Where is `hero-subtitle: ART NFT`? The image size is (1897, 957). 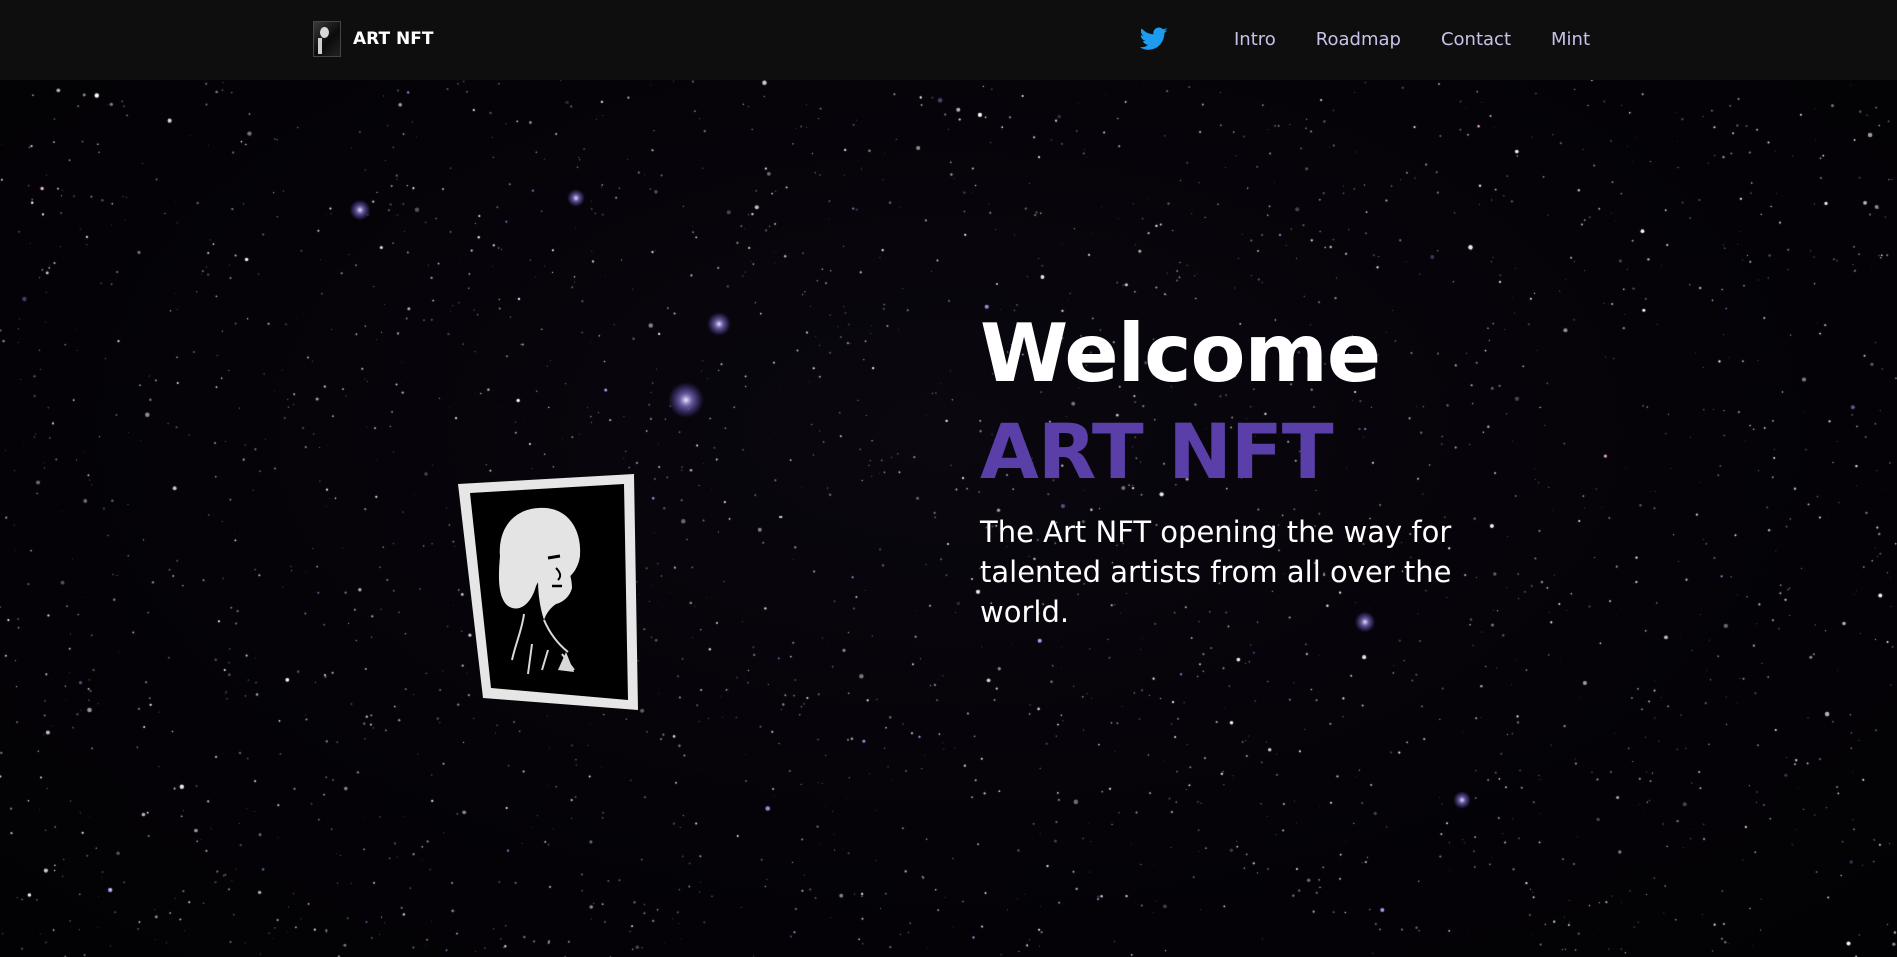
hero-subtitle: ART NFT is located at coordinates (1157, 451).